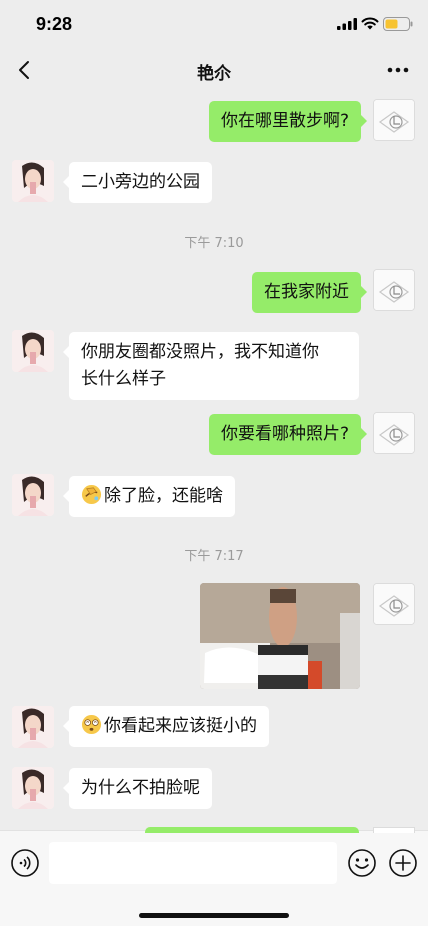  I want to click on more-dots-icon, so click(398, 70).